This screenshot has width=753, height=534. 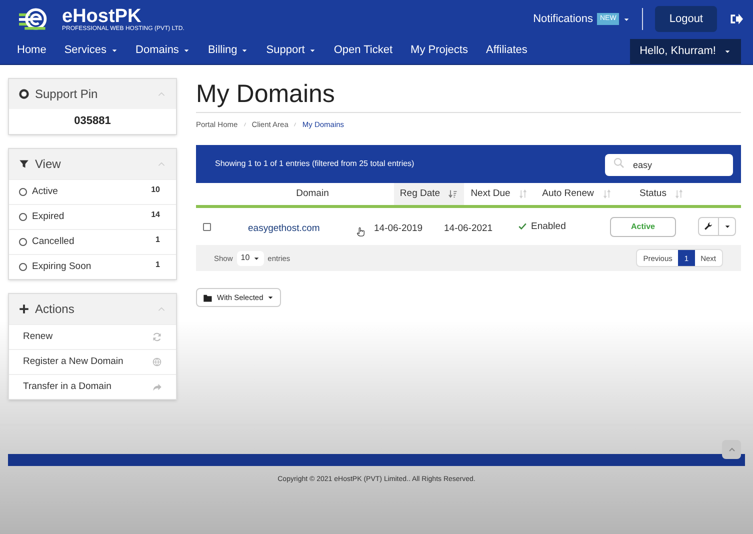 I want to click on row-checkbox, so click(x=207, y=226).